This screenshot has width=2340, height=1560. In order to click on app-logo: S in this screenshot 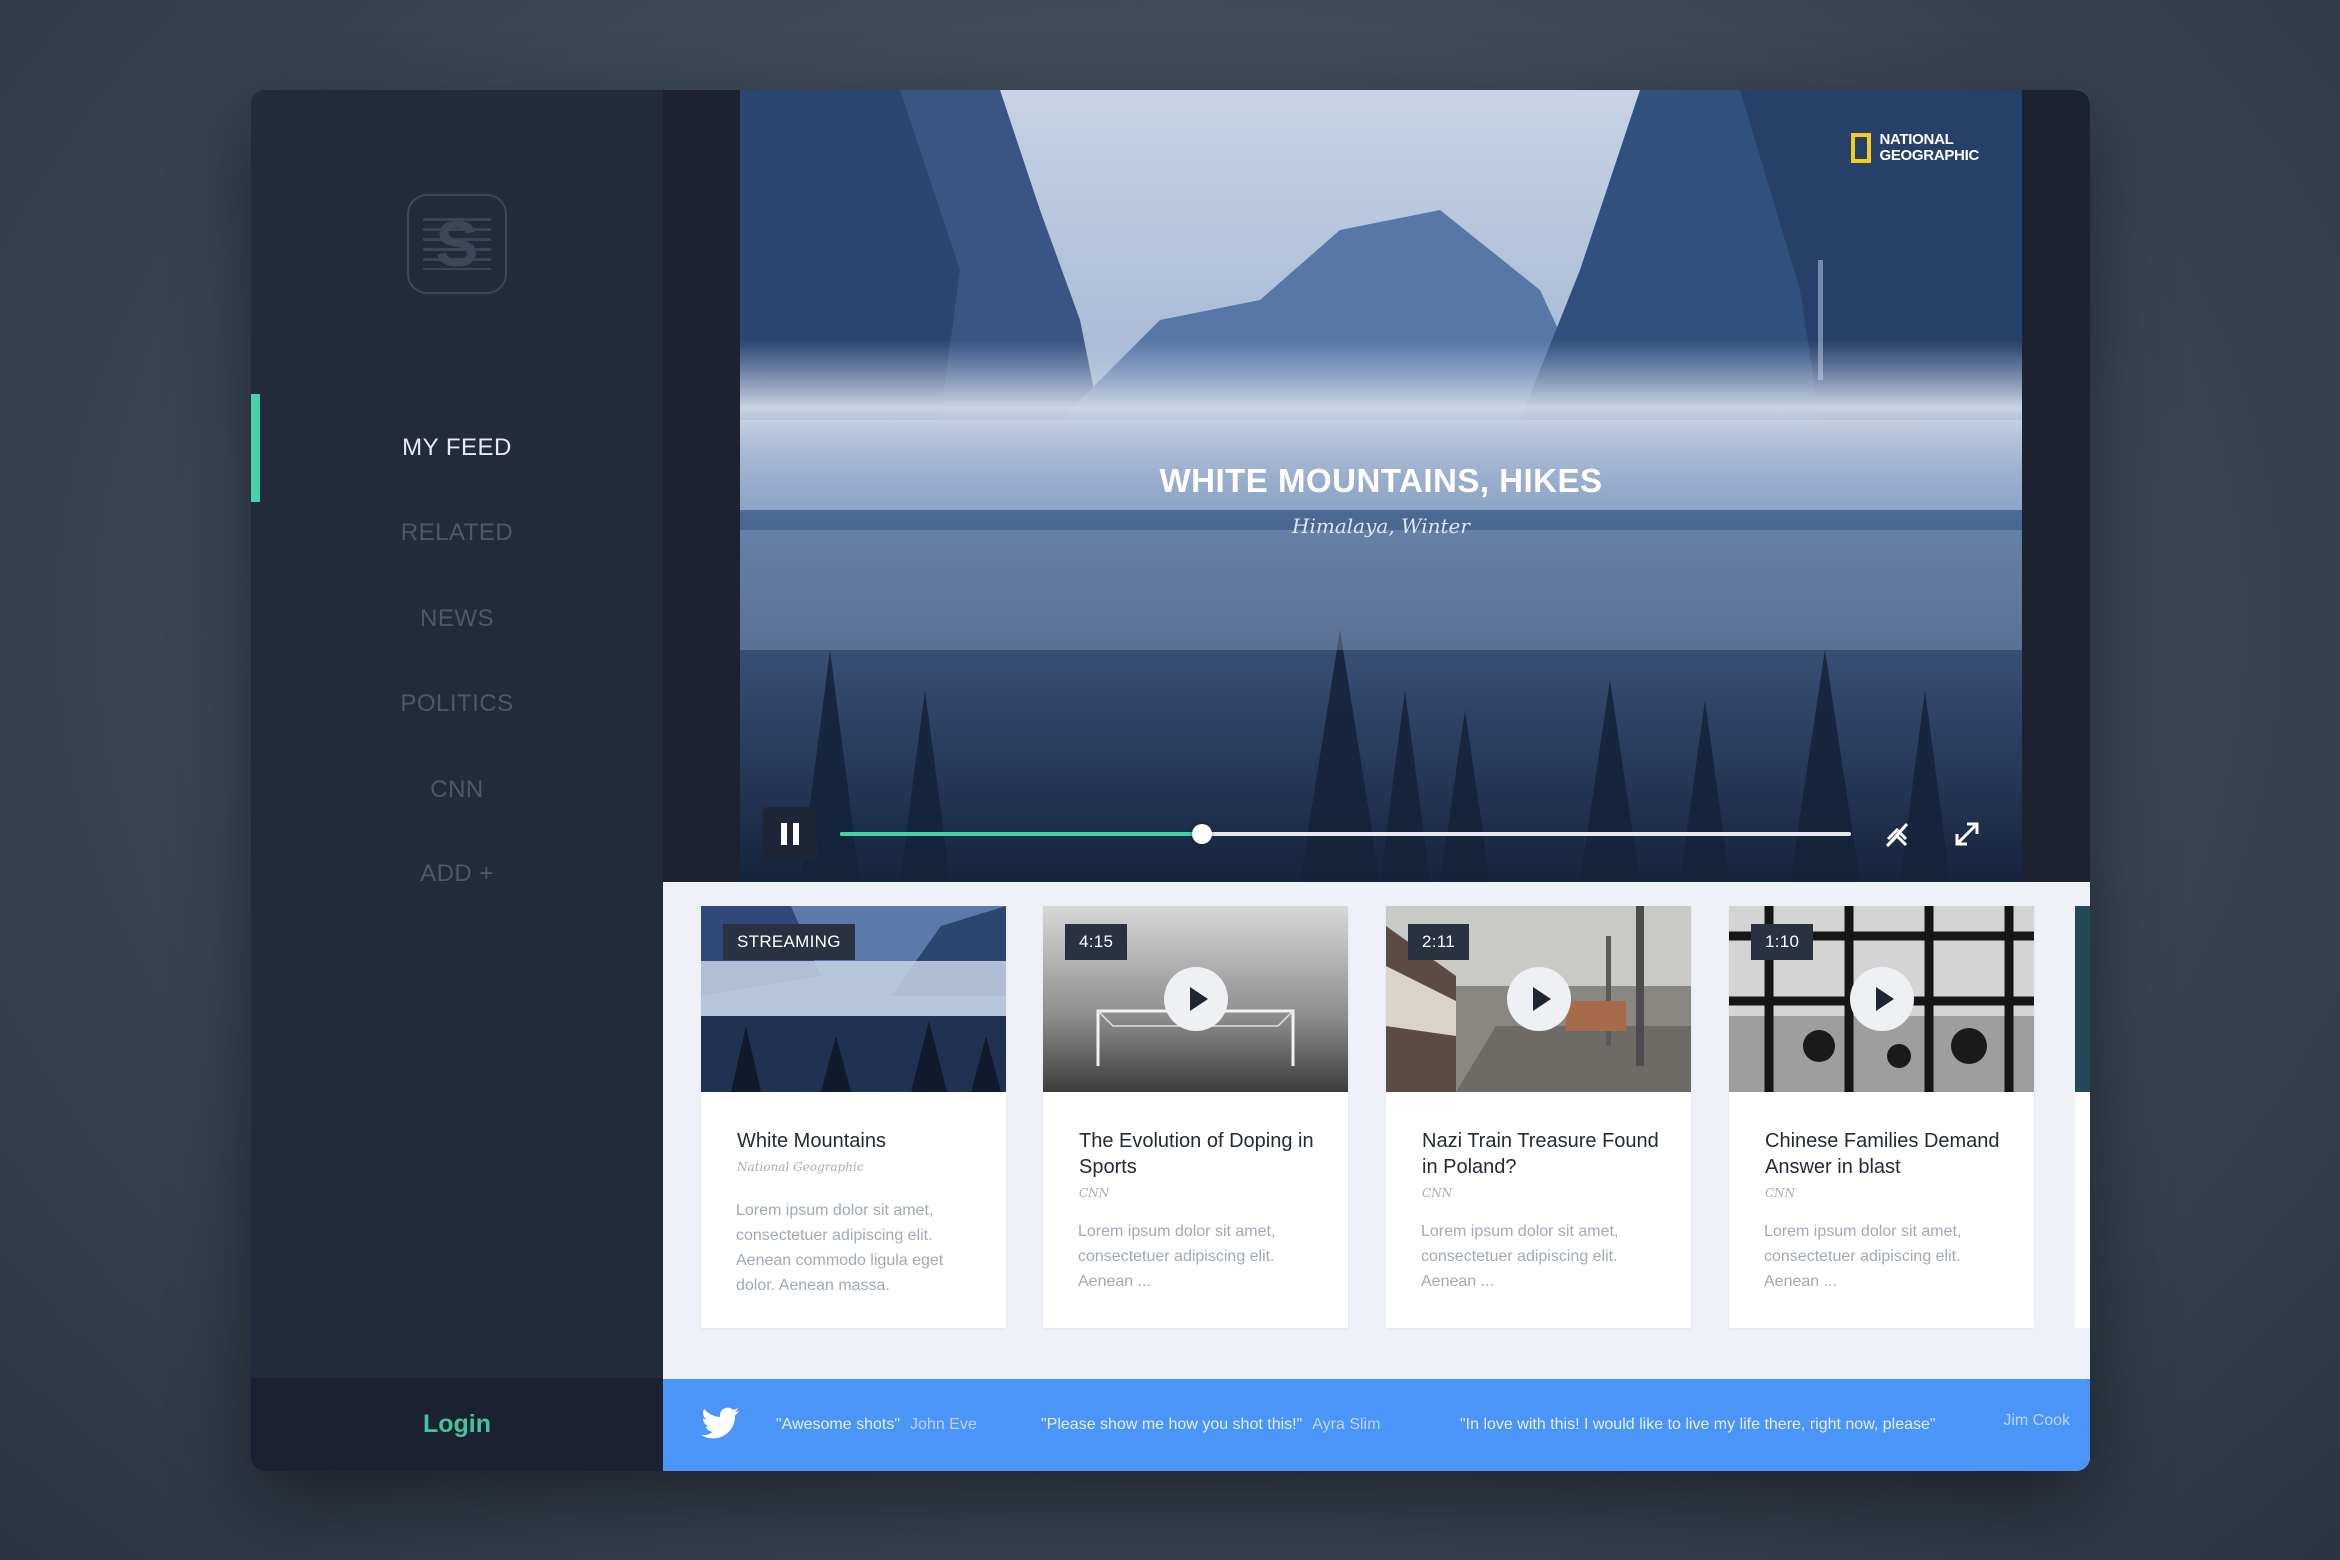, I will do `click(457, 244)`.